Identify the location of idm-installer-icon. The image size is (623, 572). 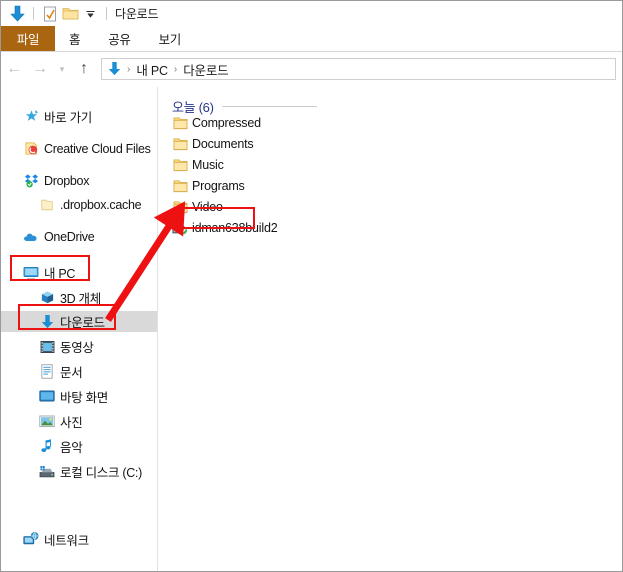
(180, 228).